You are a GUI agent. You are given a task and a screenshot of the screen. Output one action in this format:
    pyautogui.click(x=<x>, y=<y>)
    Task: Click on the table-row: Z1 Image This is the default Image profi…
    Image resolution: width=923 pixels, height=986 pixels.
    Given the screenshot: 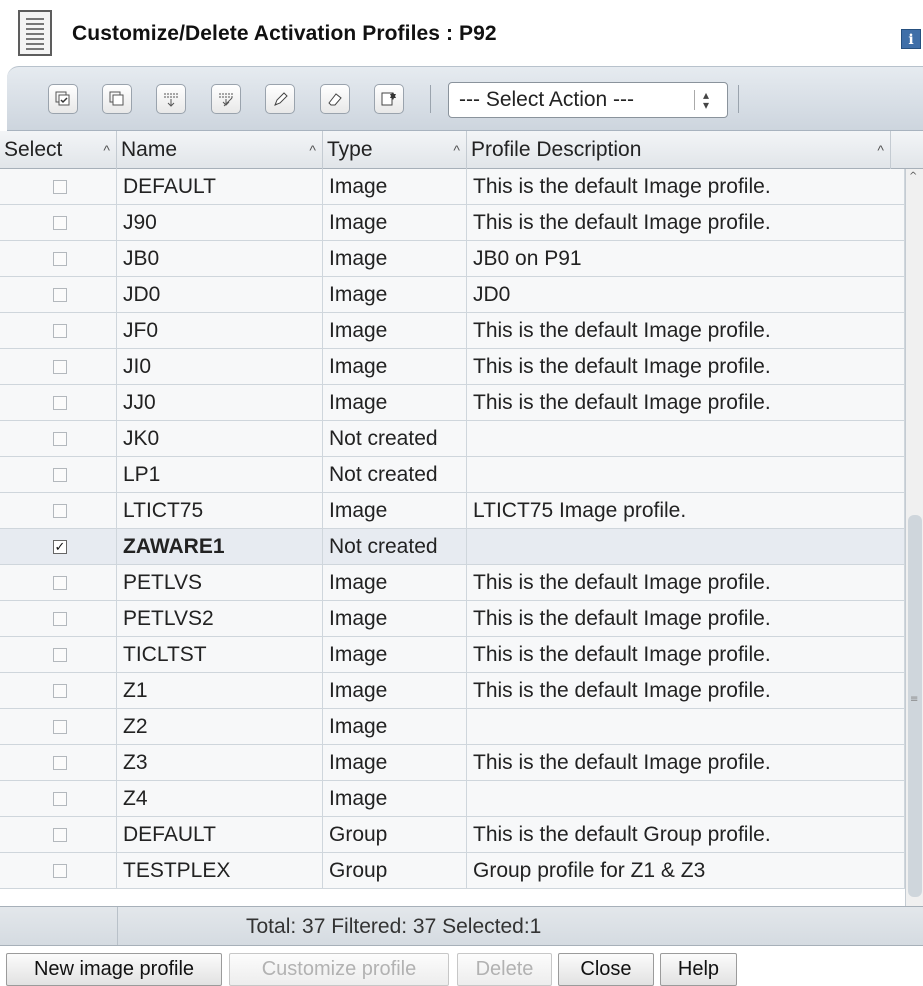 What is the action you would take?
    pyautogui.click(x=452, y=691)
    